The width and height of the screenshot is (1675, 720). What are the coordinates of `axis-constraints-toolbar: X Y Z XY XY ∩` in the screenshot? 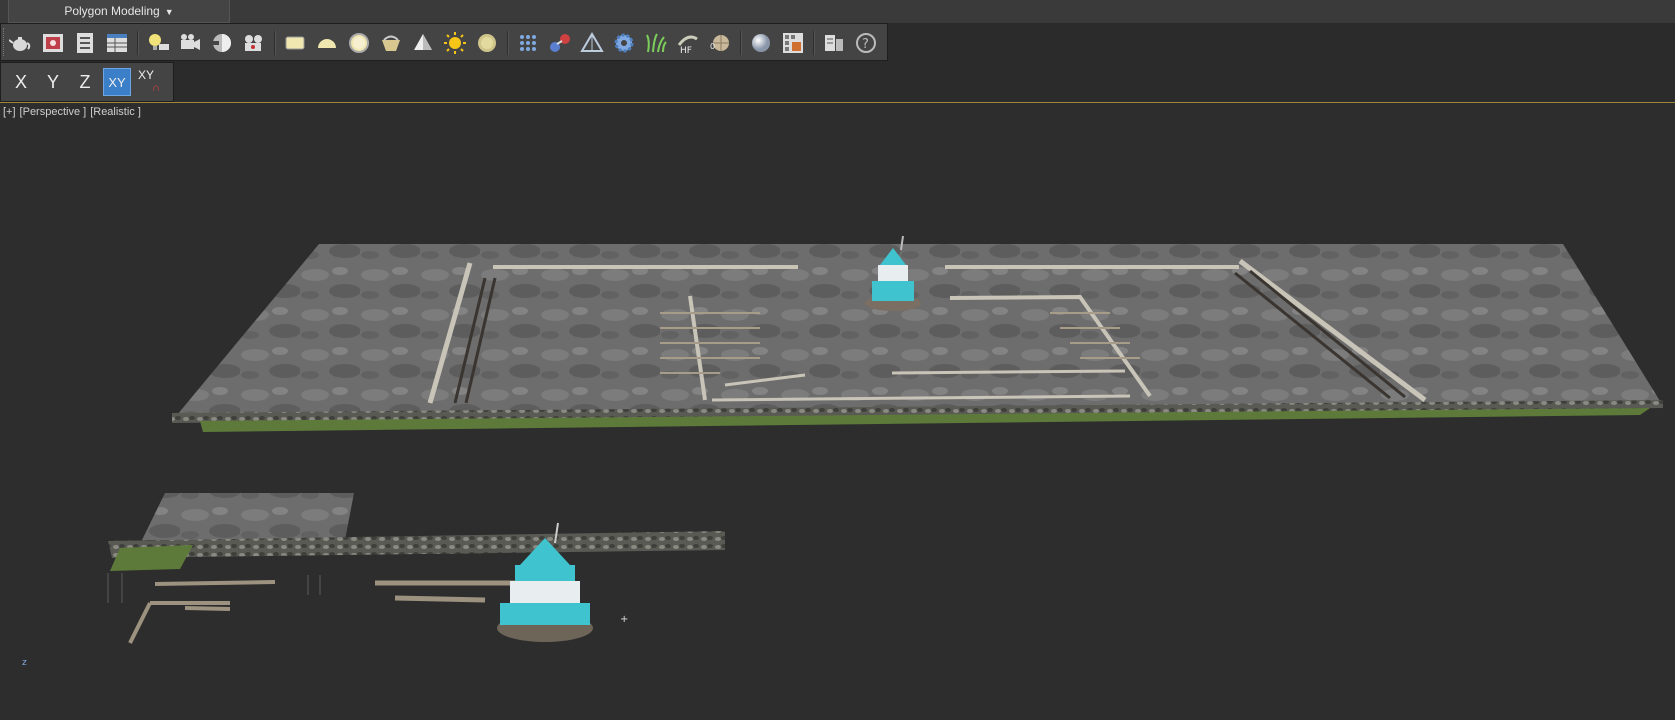 It's located at (87, 82).